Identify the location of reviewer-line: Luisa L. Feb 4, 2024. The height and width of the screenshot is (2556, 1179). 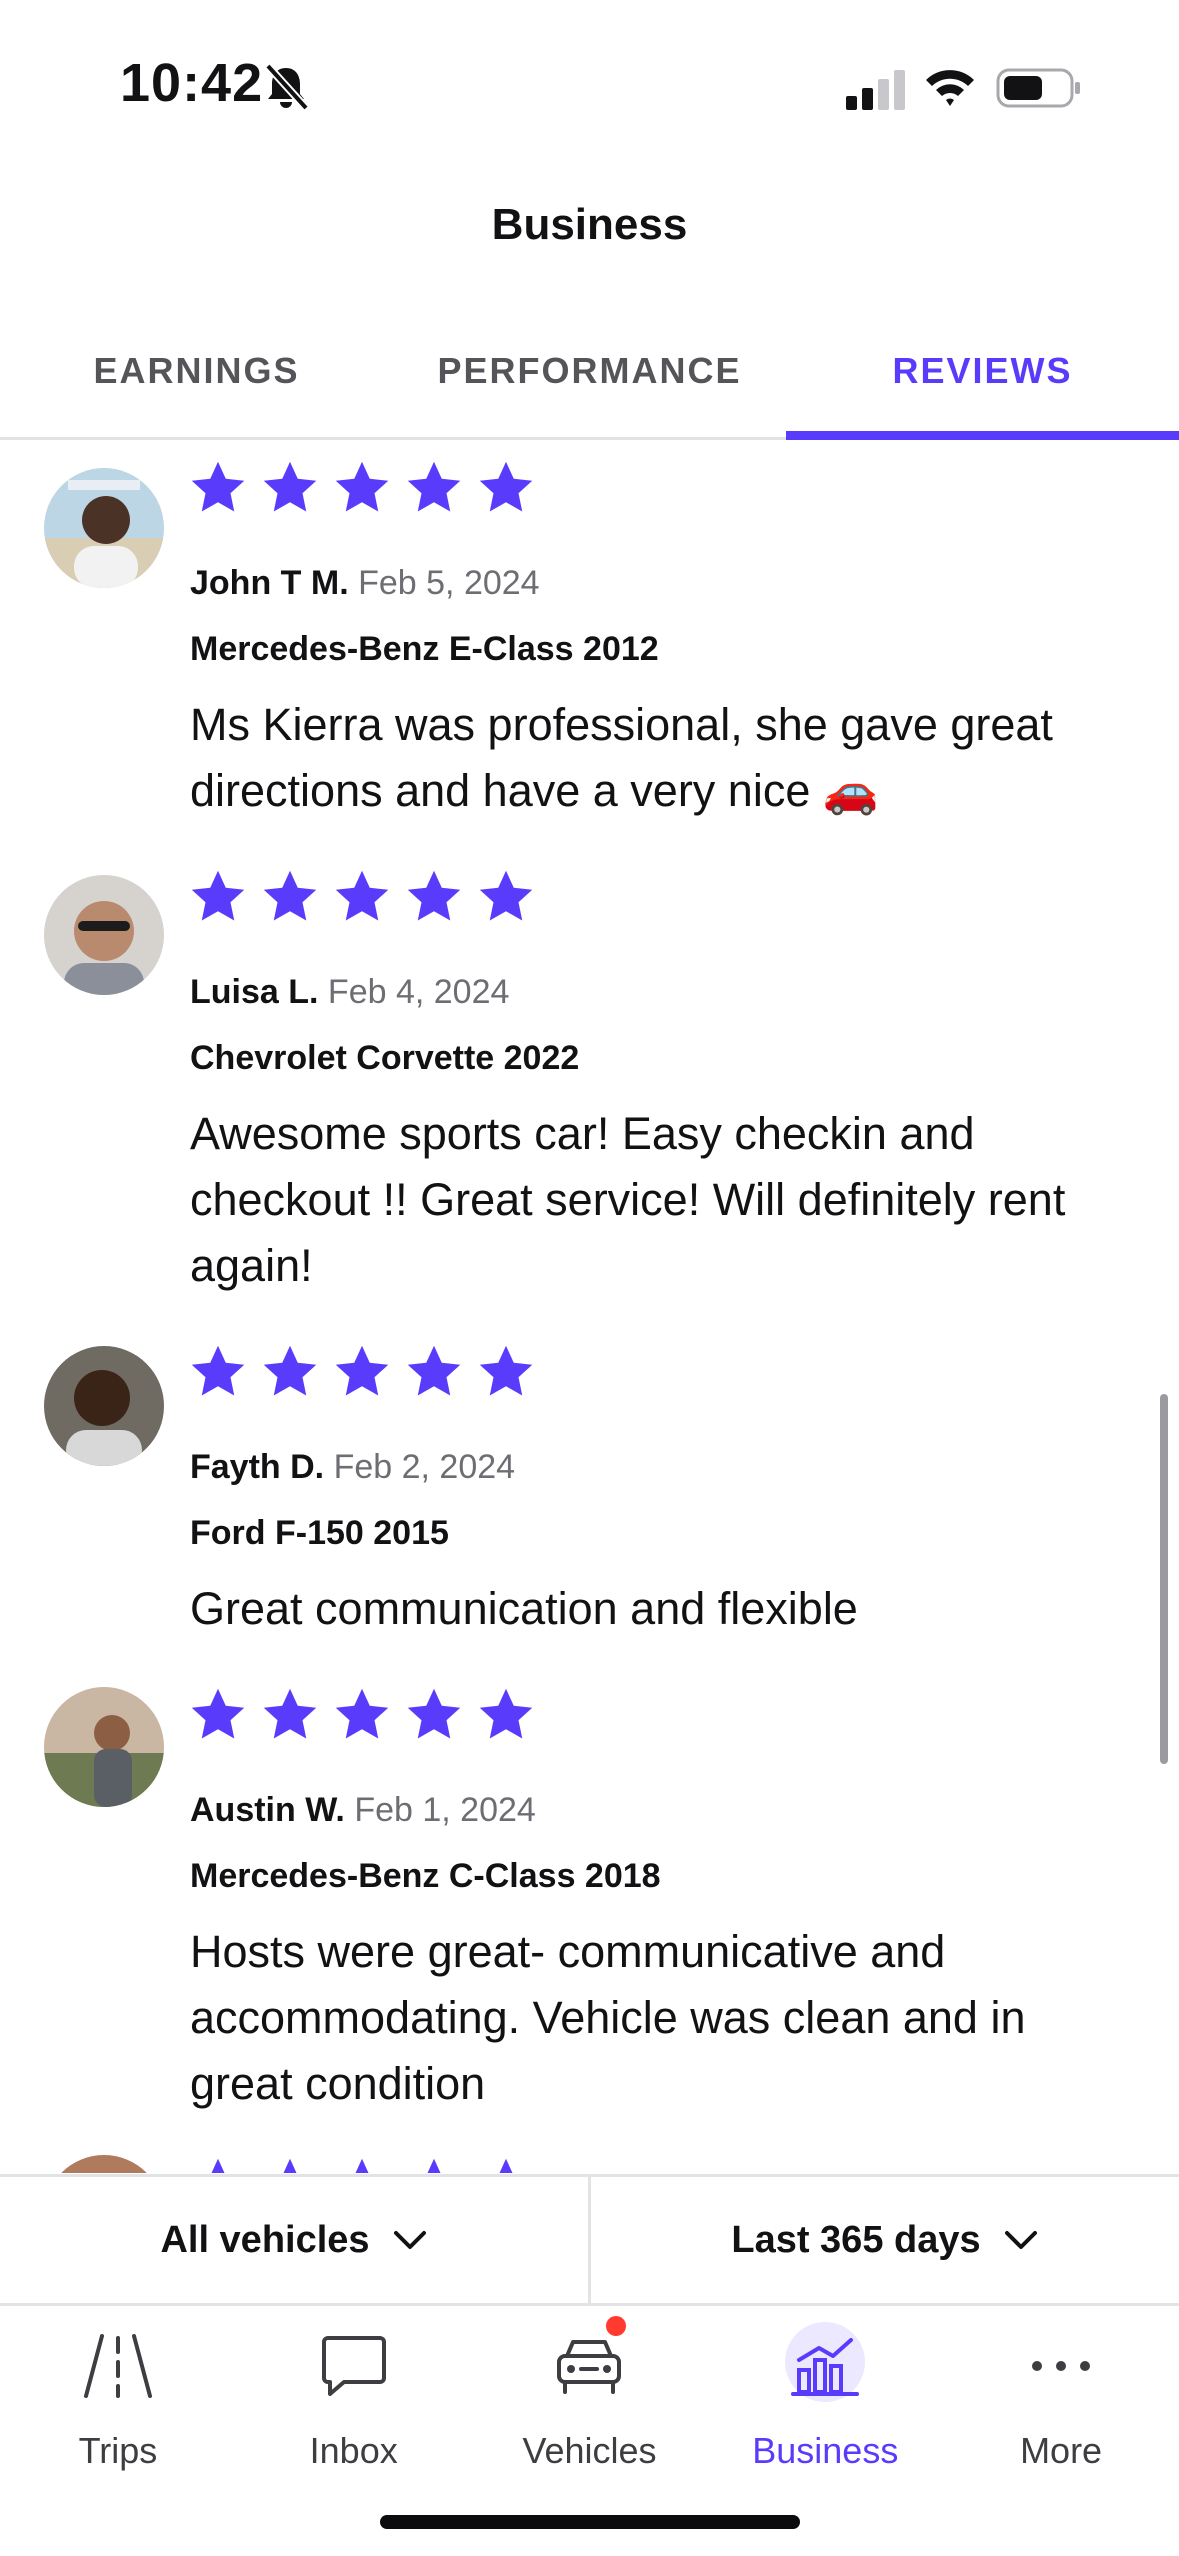
(349, 992).